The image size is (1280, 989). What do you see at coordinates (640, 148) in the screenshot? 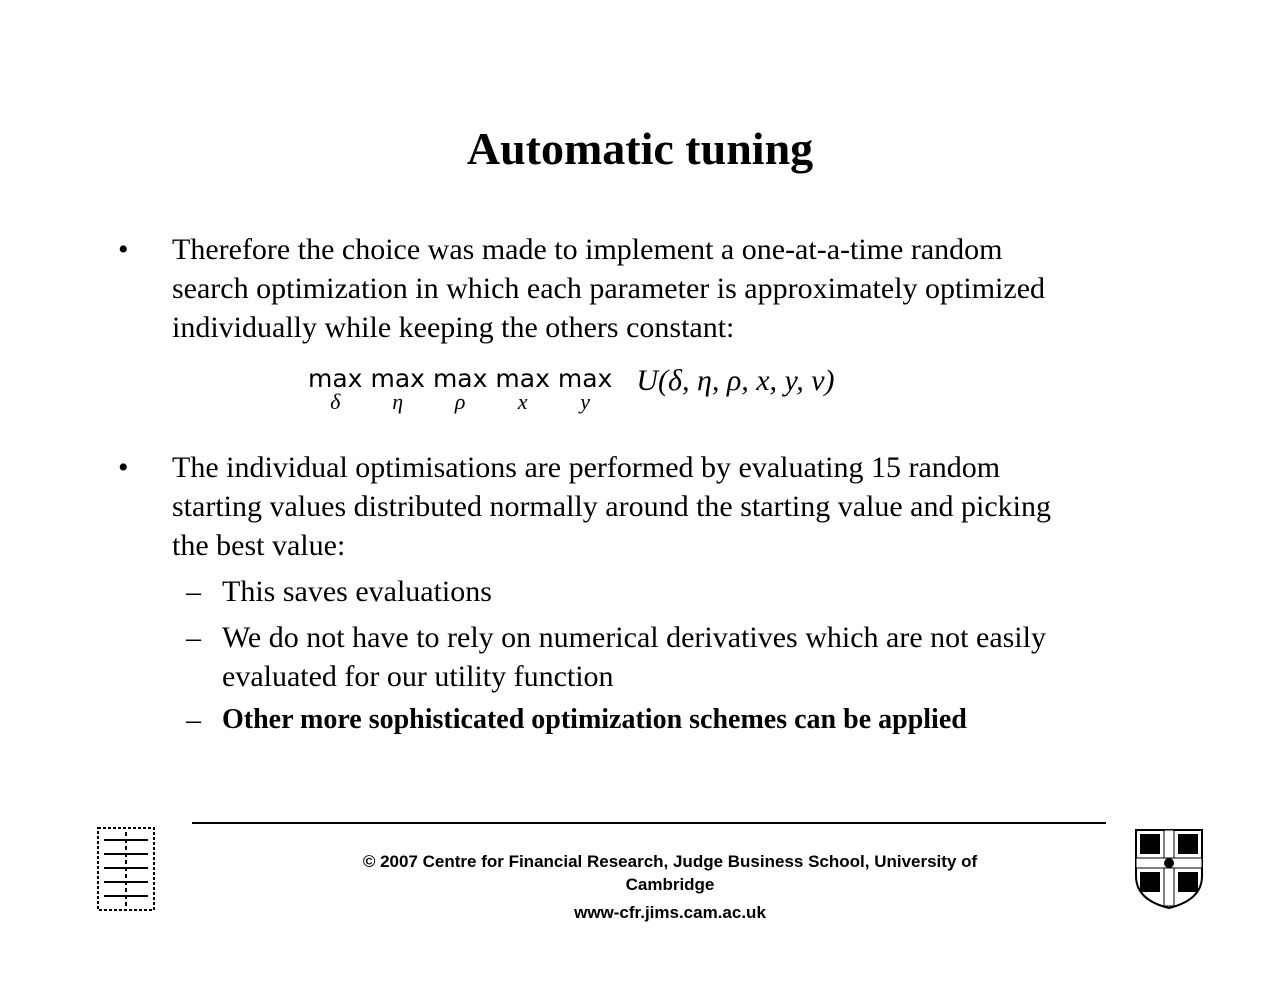
I see `slide-title: Automatic tuning` at bounding box center [640, 148].